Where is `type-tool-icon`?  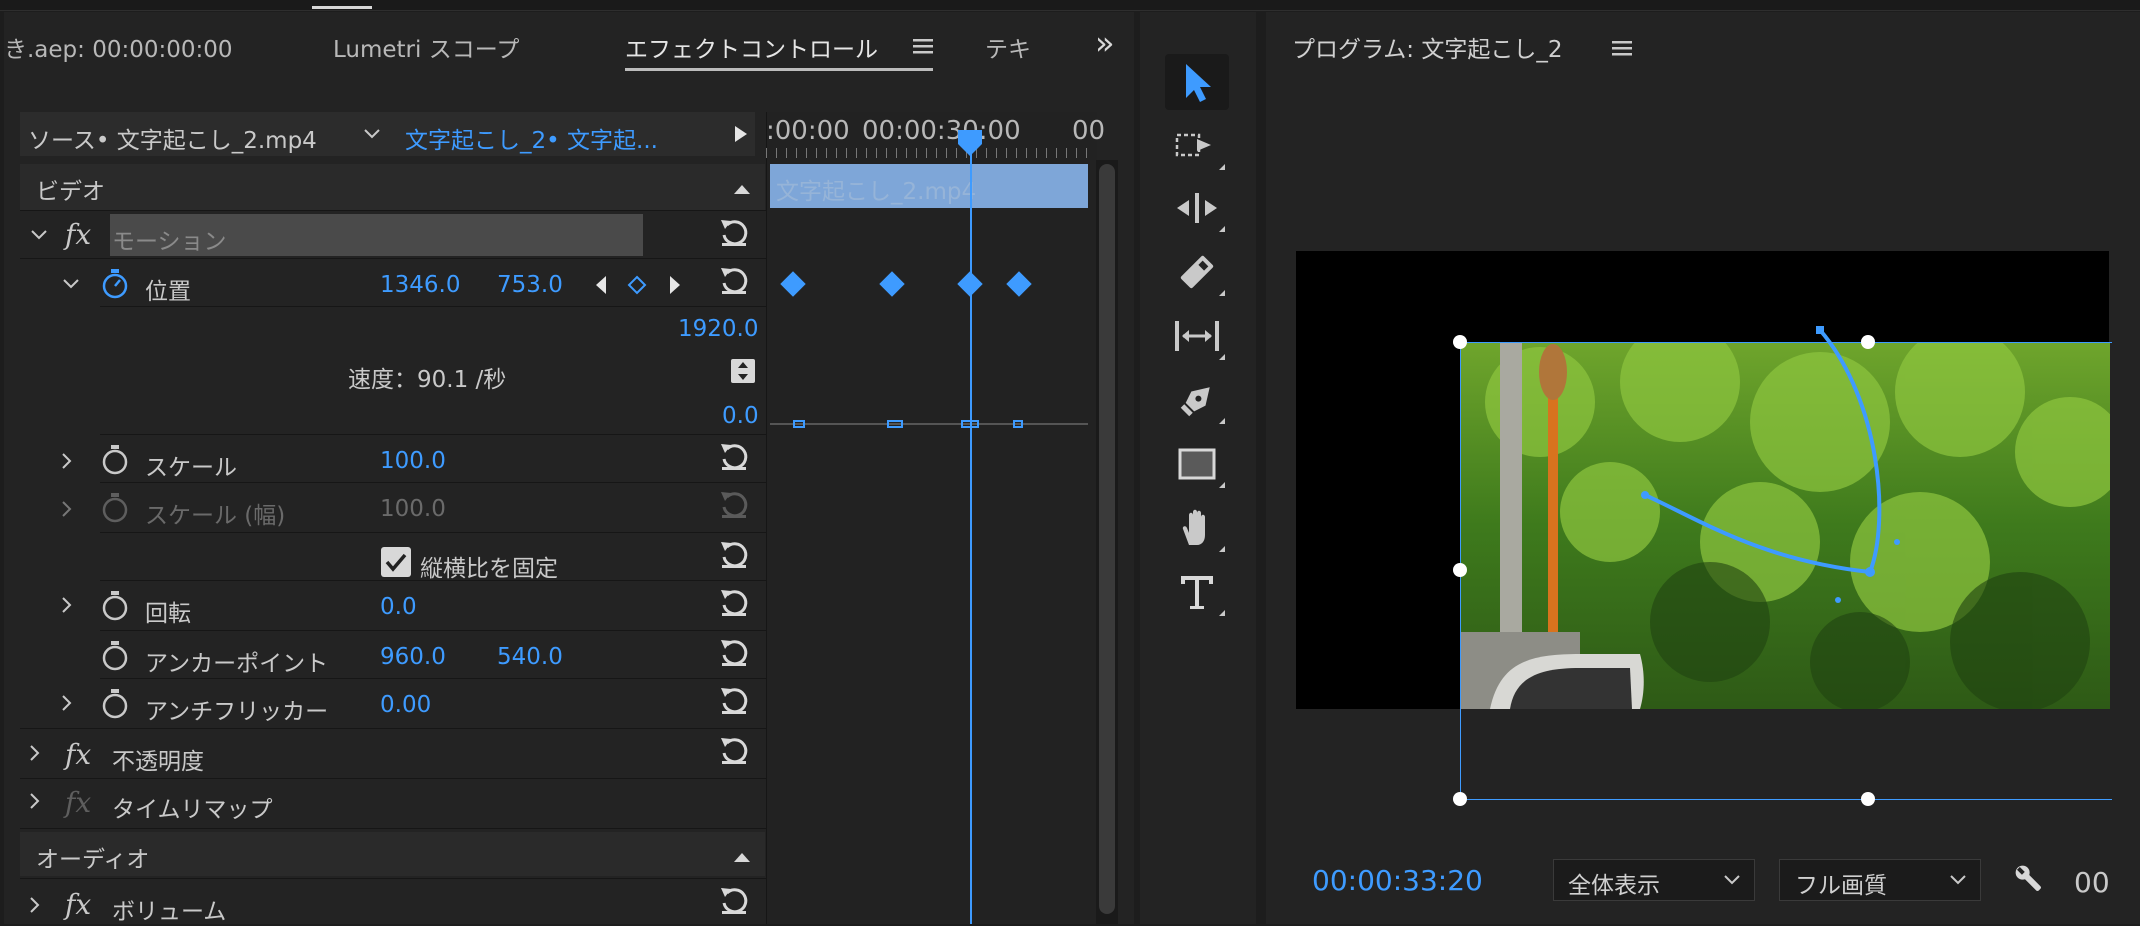
type-tool-icon is located at coordinates (1197, 592).